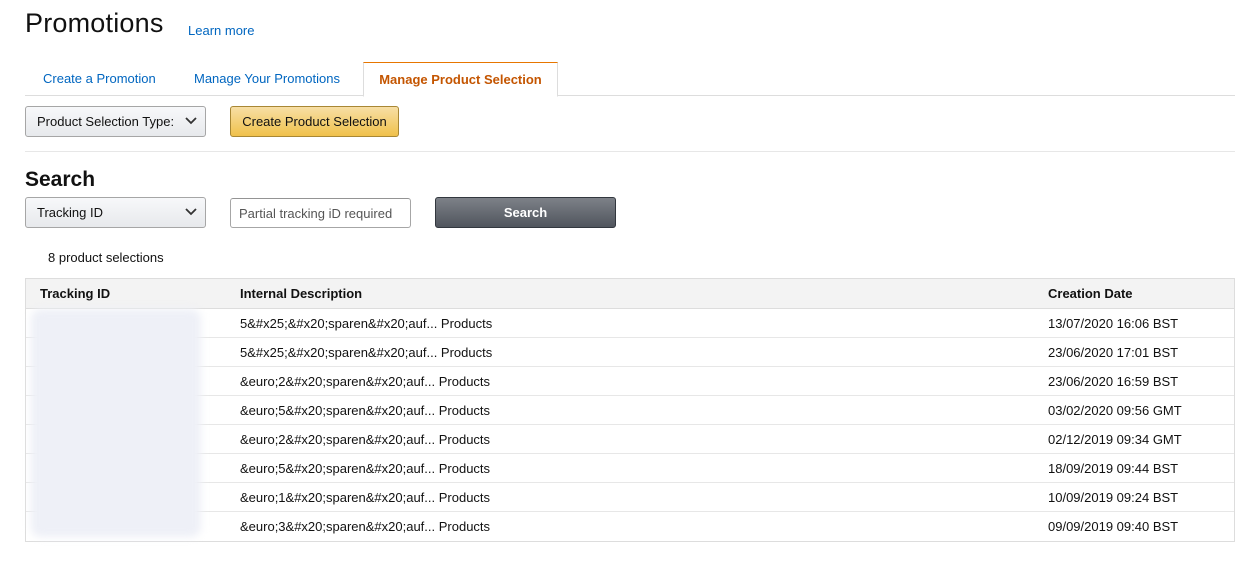  I want to click on search-heading: Search, so click(60, 179).